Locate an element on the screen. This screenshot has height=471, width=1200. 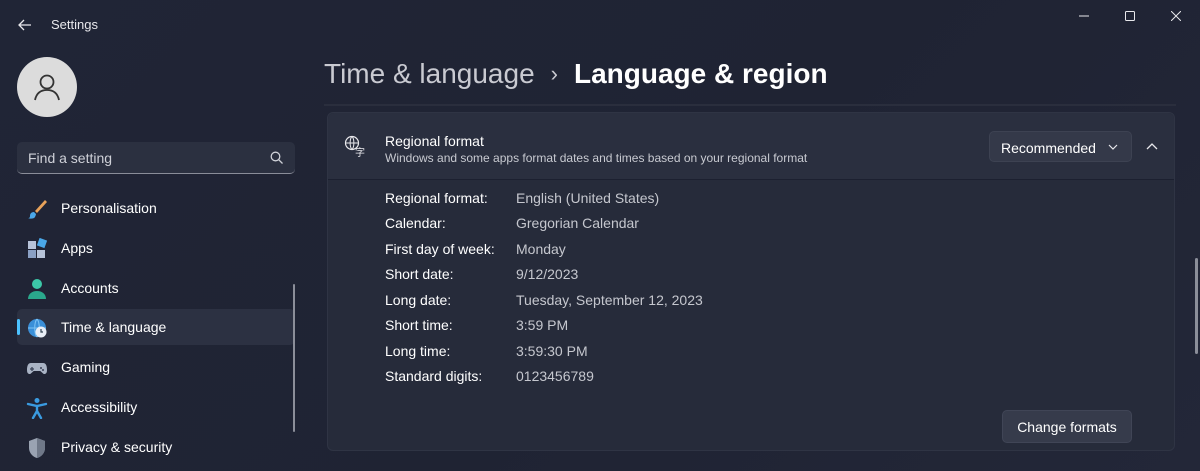
main-scrollbar is located at coordinates (1196, 306).